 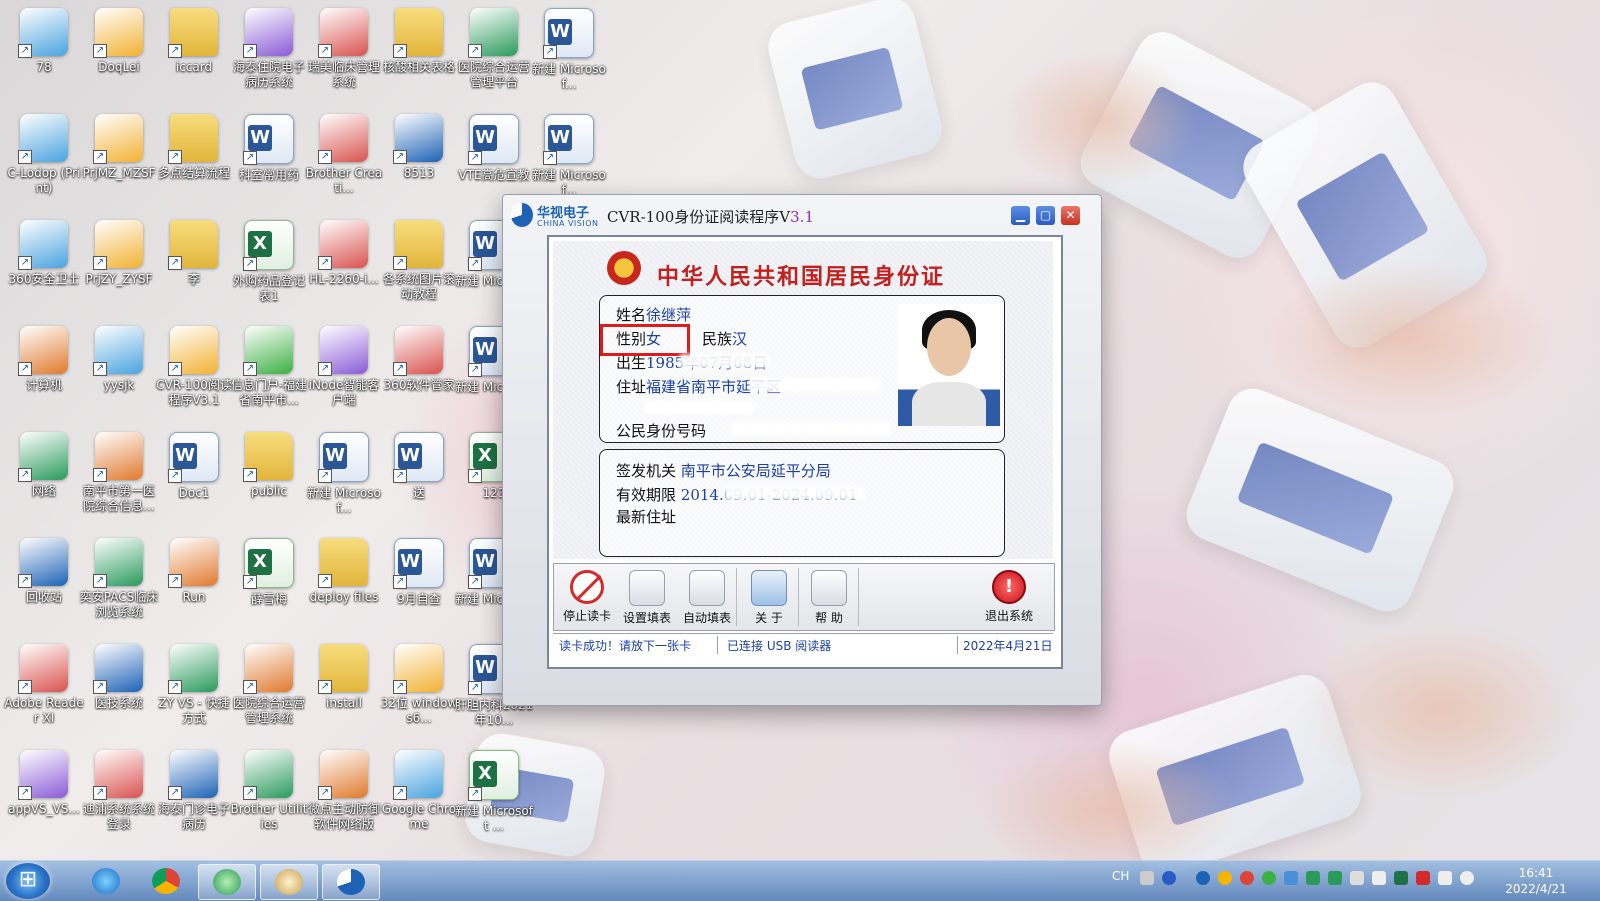 I want to click on desktop-icon-label: Doc1, so click(x=194, y=493).